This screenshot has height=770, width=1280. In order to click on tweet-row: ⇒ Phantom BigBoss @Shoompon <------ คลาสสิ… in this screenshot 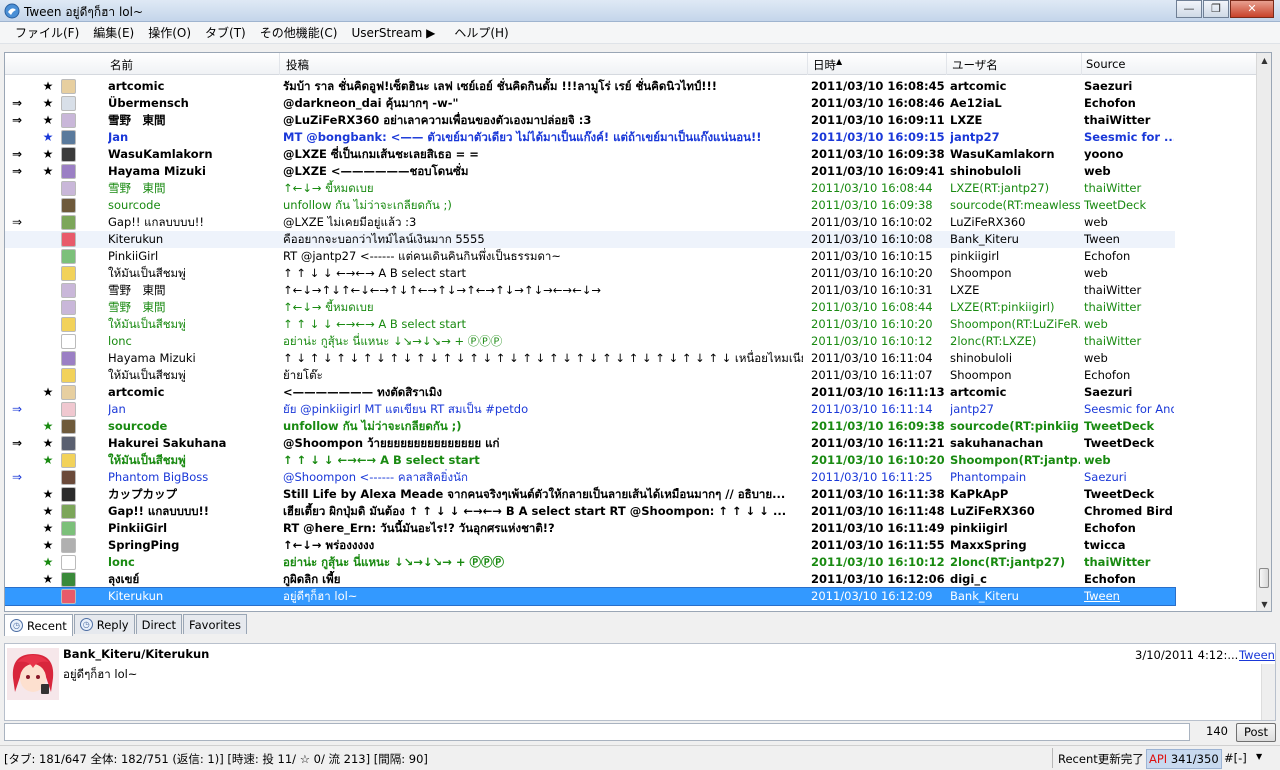, I will do `click(590, 477)`.